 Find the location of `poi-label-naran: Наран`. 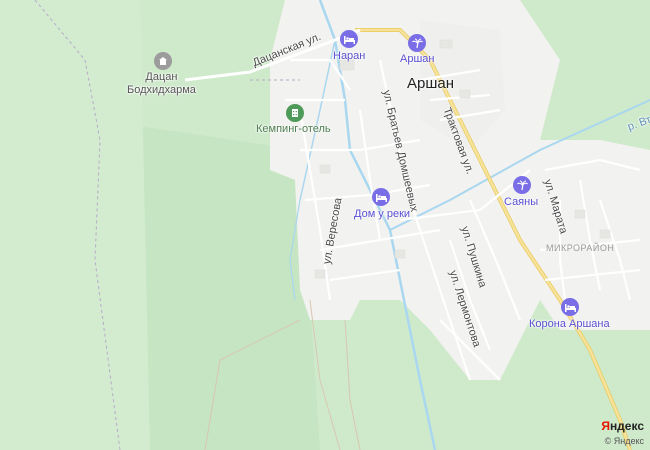

poi-label-naran: Наран is located at coordinates (349, 56).